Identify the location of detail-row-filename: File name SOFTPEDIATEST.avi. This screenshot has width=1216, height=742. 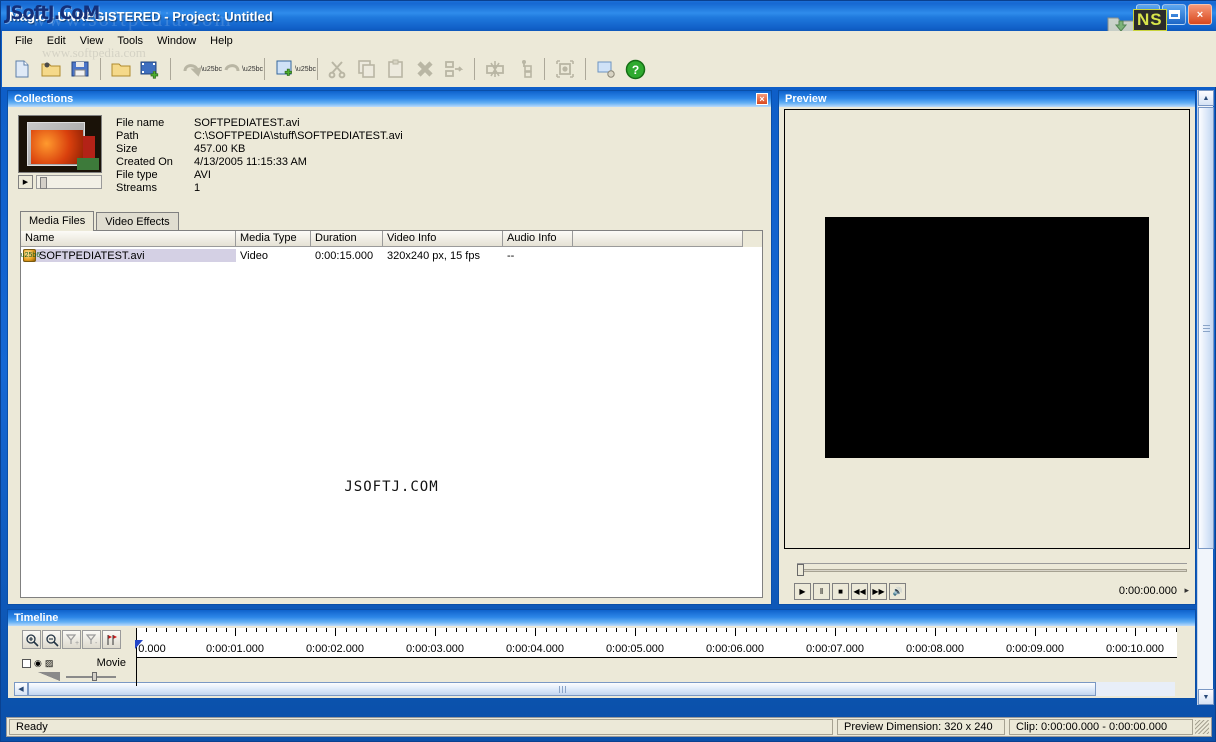
(259, 123).